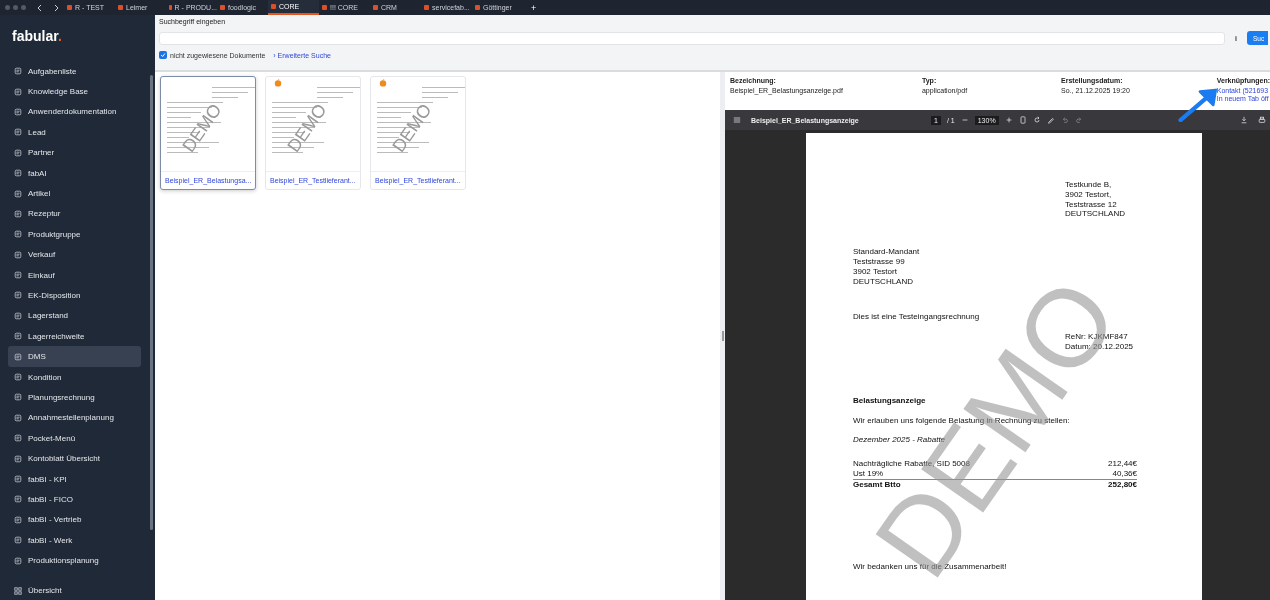  I want to click on zoom-in-icon, so click(1008, 120).